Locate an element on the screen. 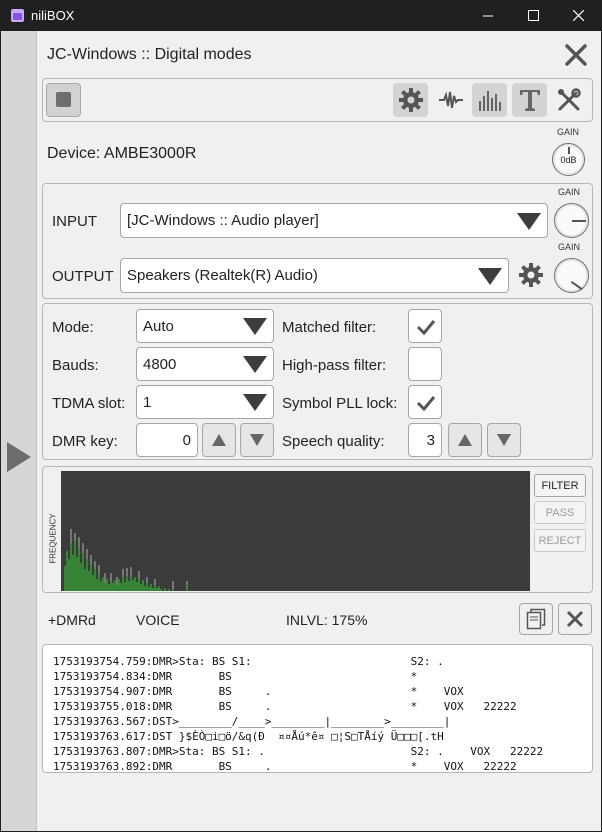 Image resolution: width=602 pixels, height=832 pixels. output-select-value: Speakers (Realtek(R) Audio) is located at coordinates (222, 275).